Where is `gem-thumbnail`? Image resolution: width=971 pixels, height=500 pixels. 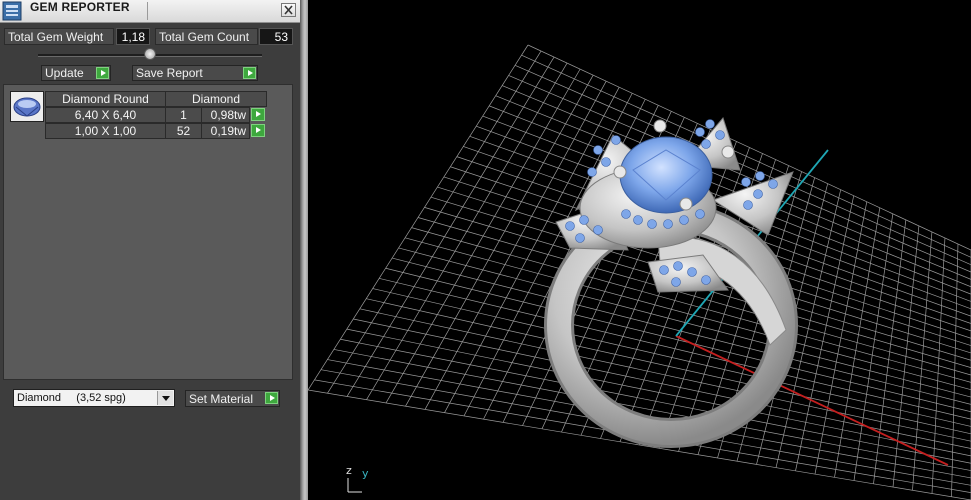 gem-thumbnail is located at coordinates (27, 106).